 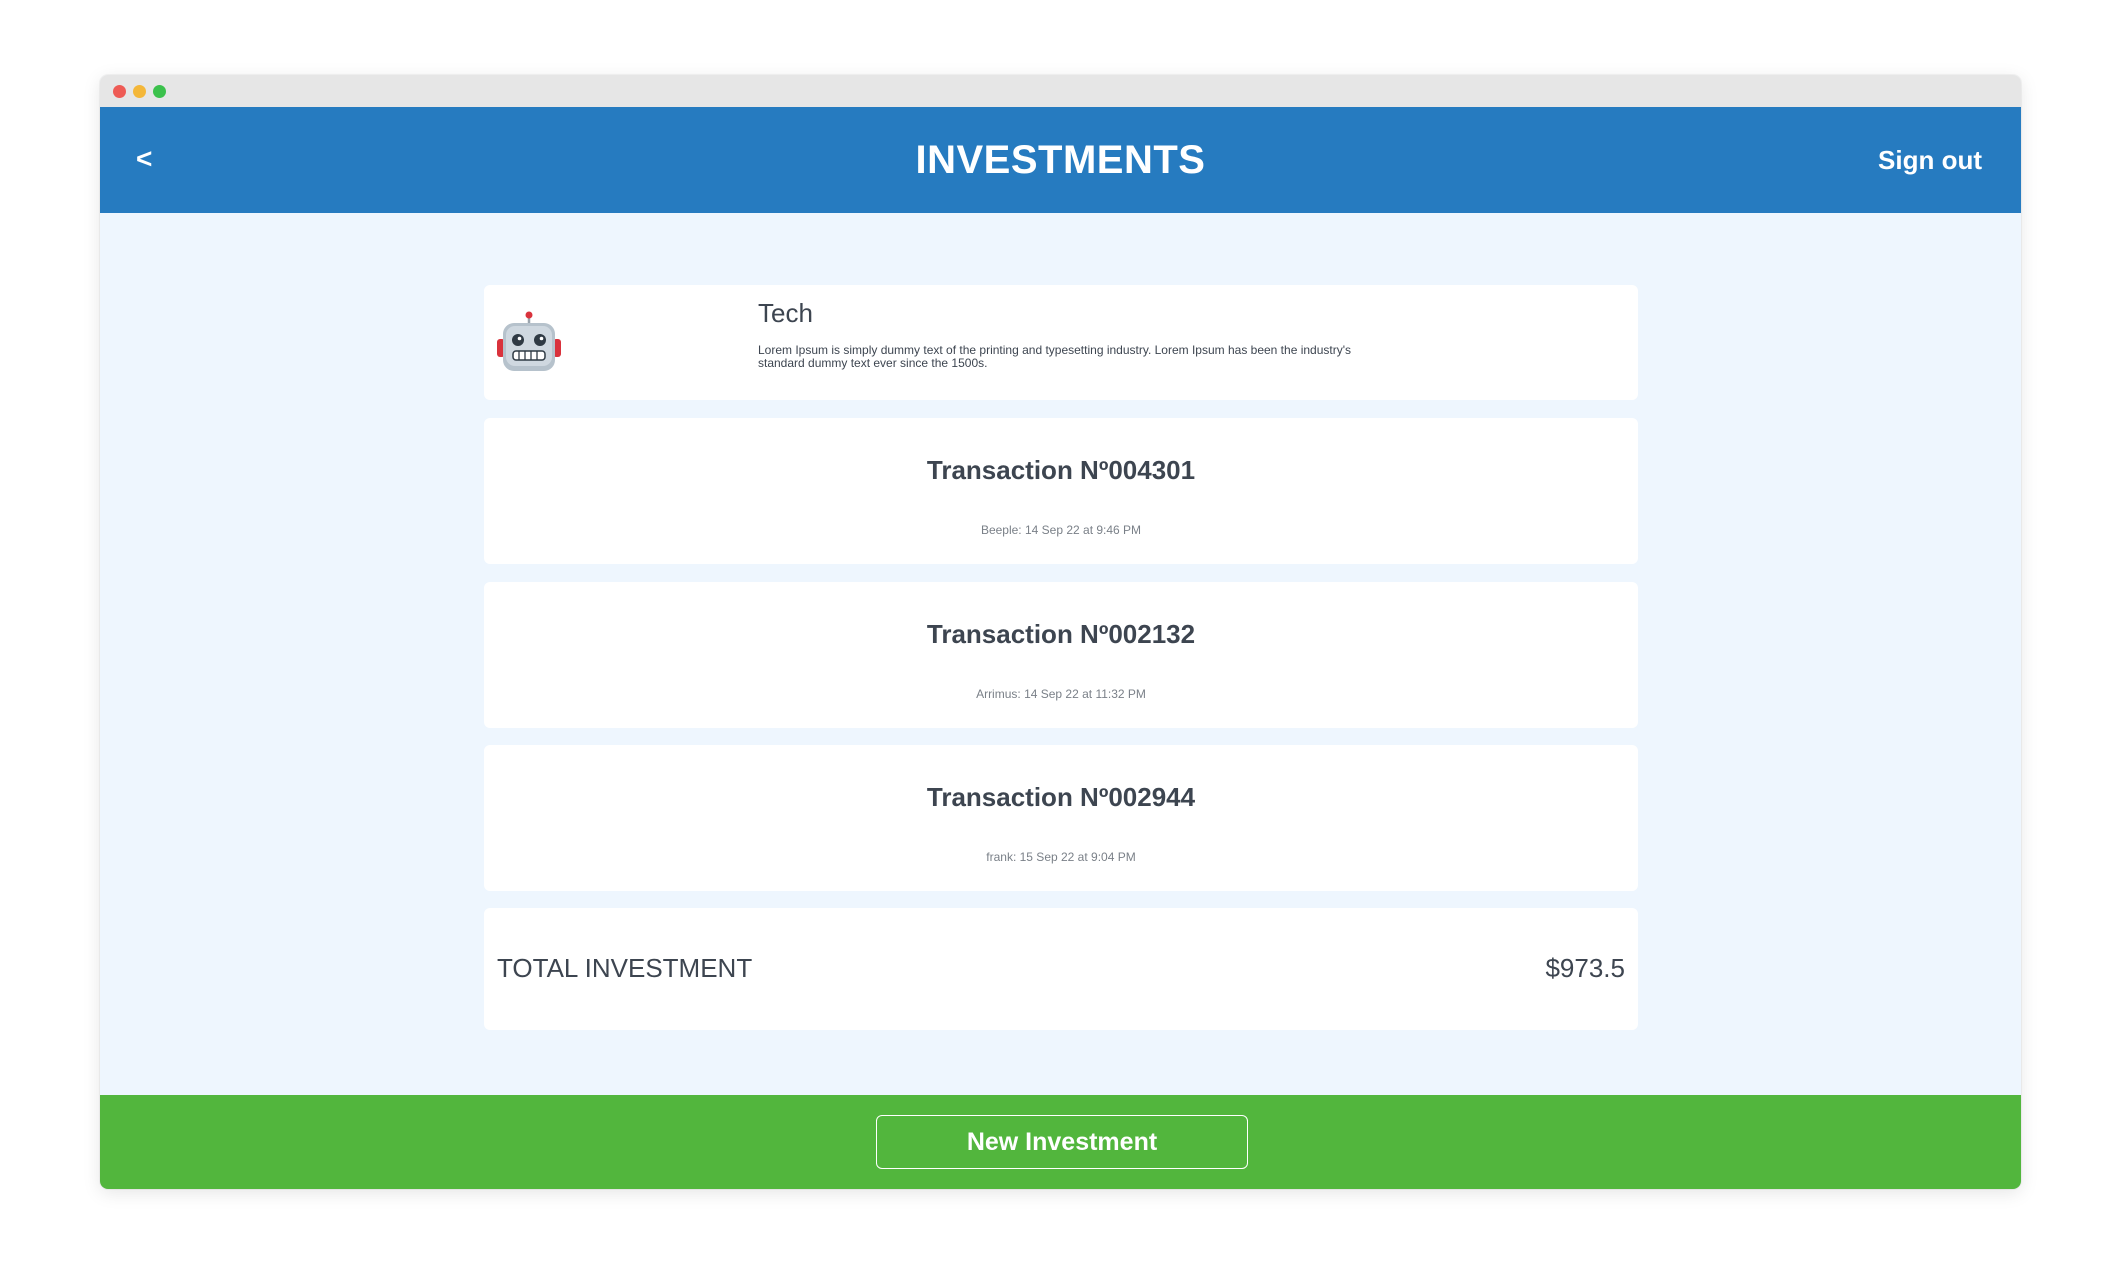 What do you see at coordinates (159, 91) in the screenshot?
I see `window-maximize-button` at bounding box center [159, 91].